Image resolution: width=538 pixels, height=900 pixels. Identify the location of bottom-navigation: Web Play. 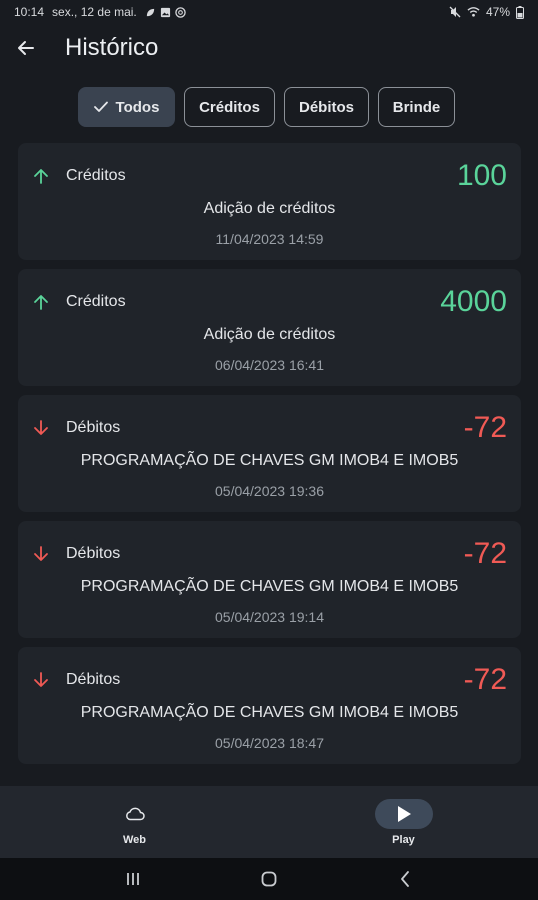
(269, 822).